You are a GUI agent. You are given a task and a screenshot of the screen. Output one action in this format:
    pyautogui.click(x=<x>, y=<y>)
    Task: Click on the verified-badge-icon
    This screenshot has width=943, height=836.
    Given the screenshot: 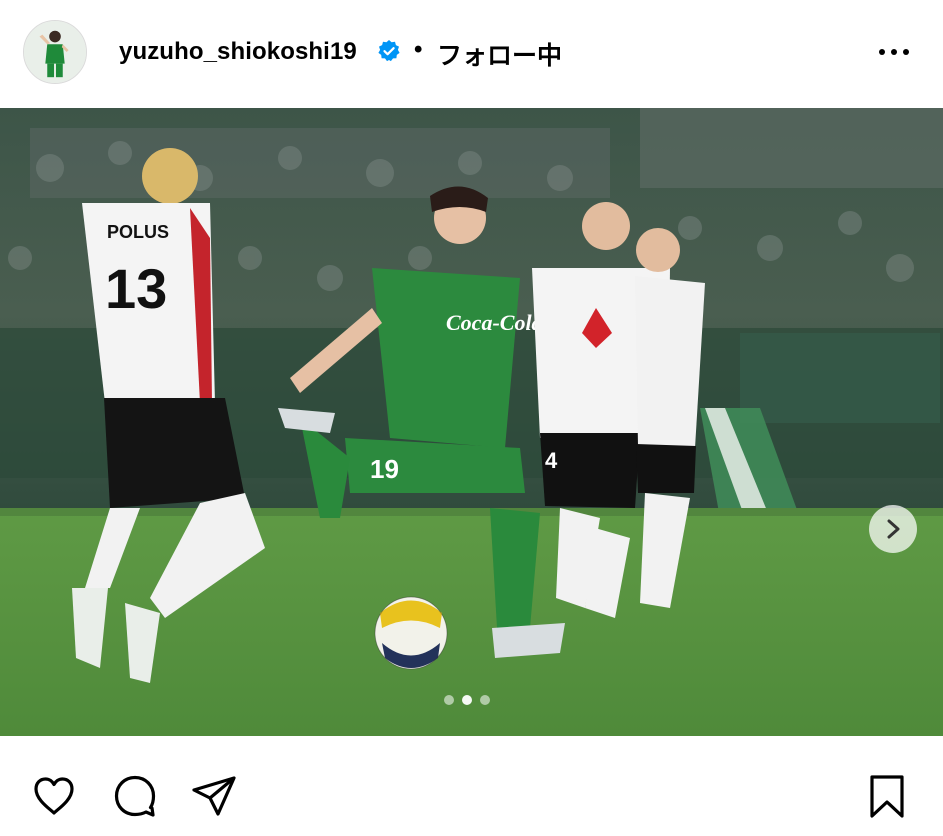 What is the action you would take?
    pyautogui.click(x=389, y=51)
    